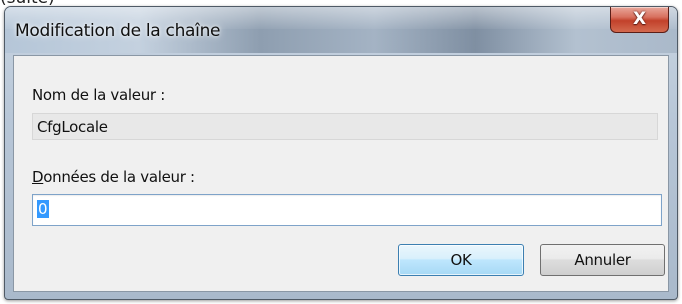  What do you see at coordinates (38, 177) in the screenshot?
I see `value-data-label-mnemonic: D` at bounding box center [38, 177].